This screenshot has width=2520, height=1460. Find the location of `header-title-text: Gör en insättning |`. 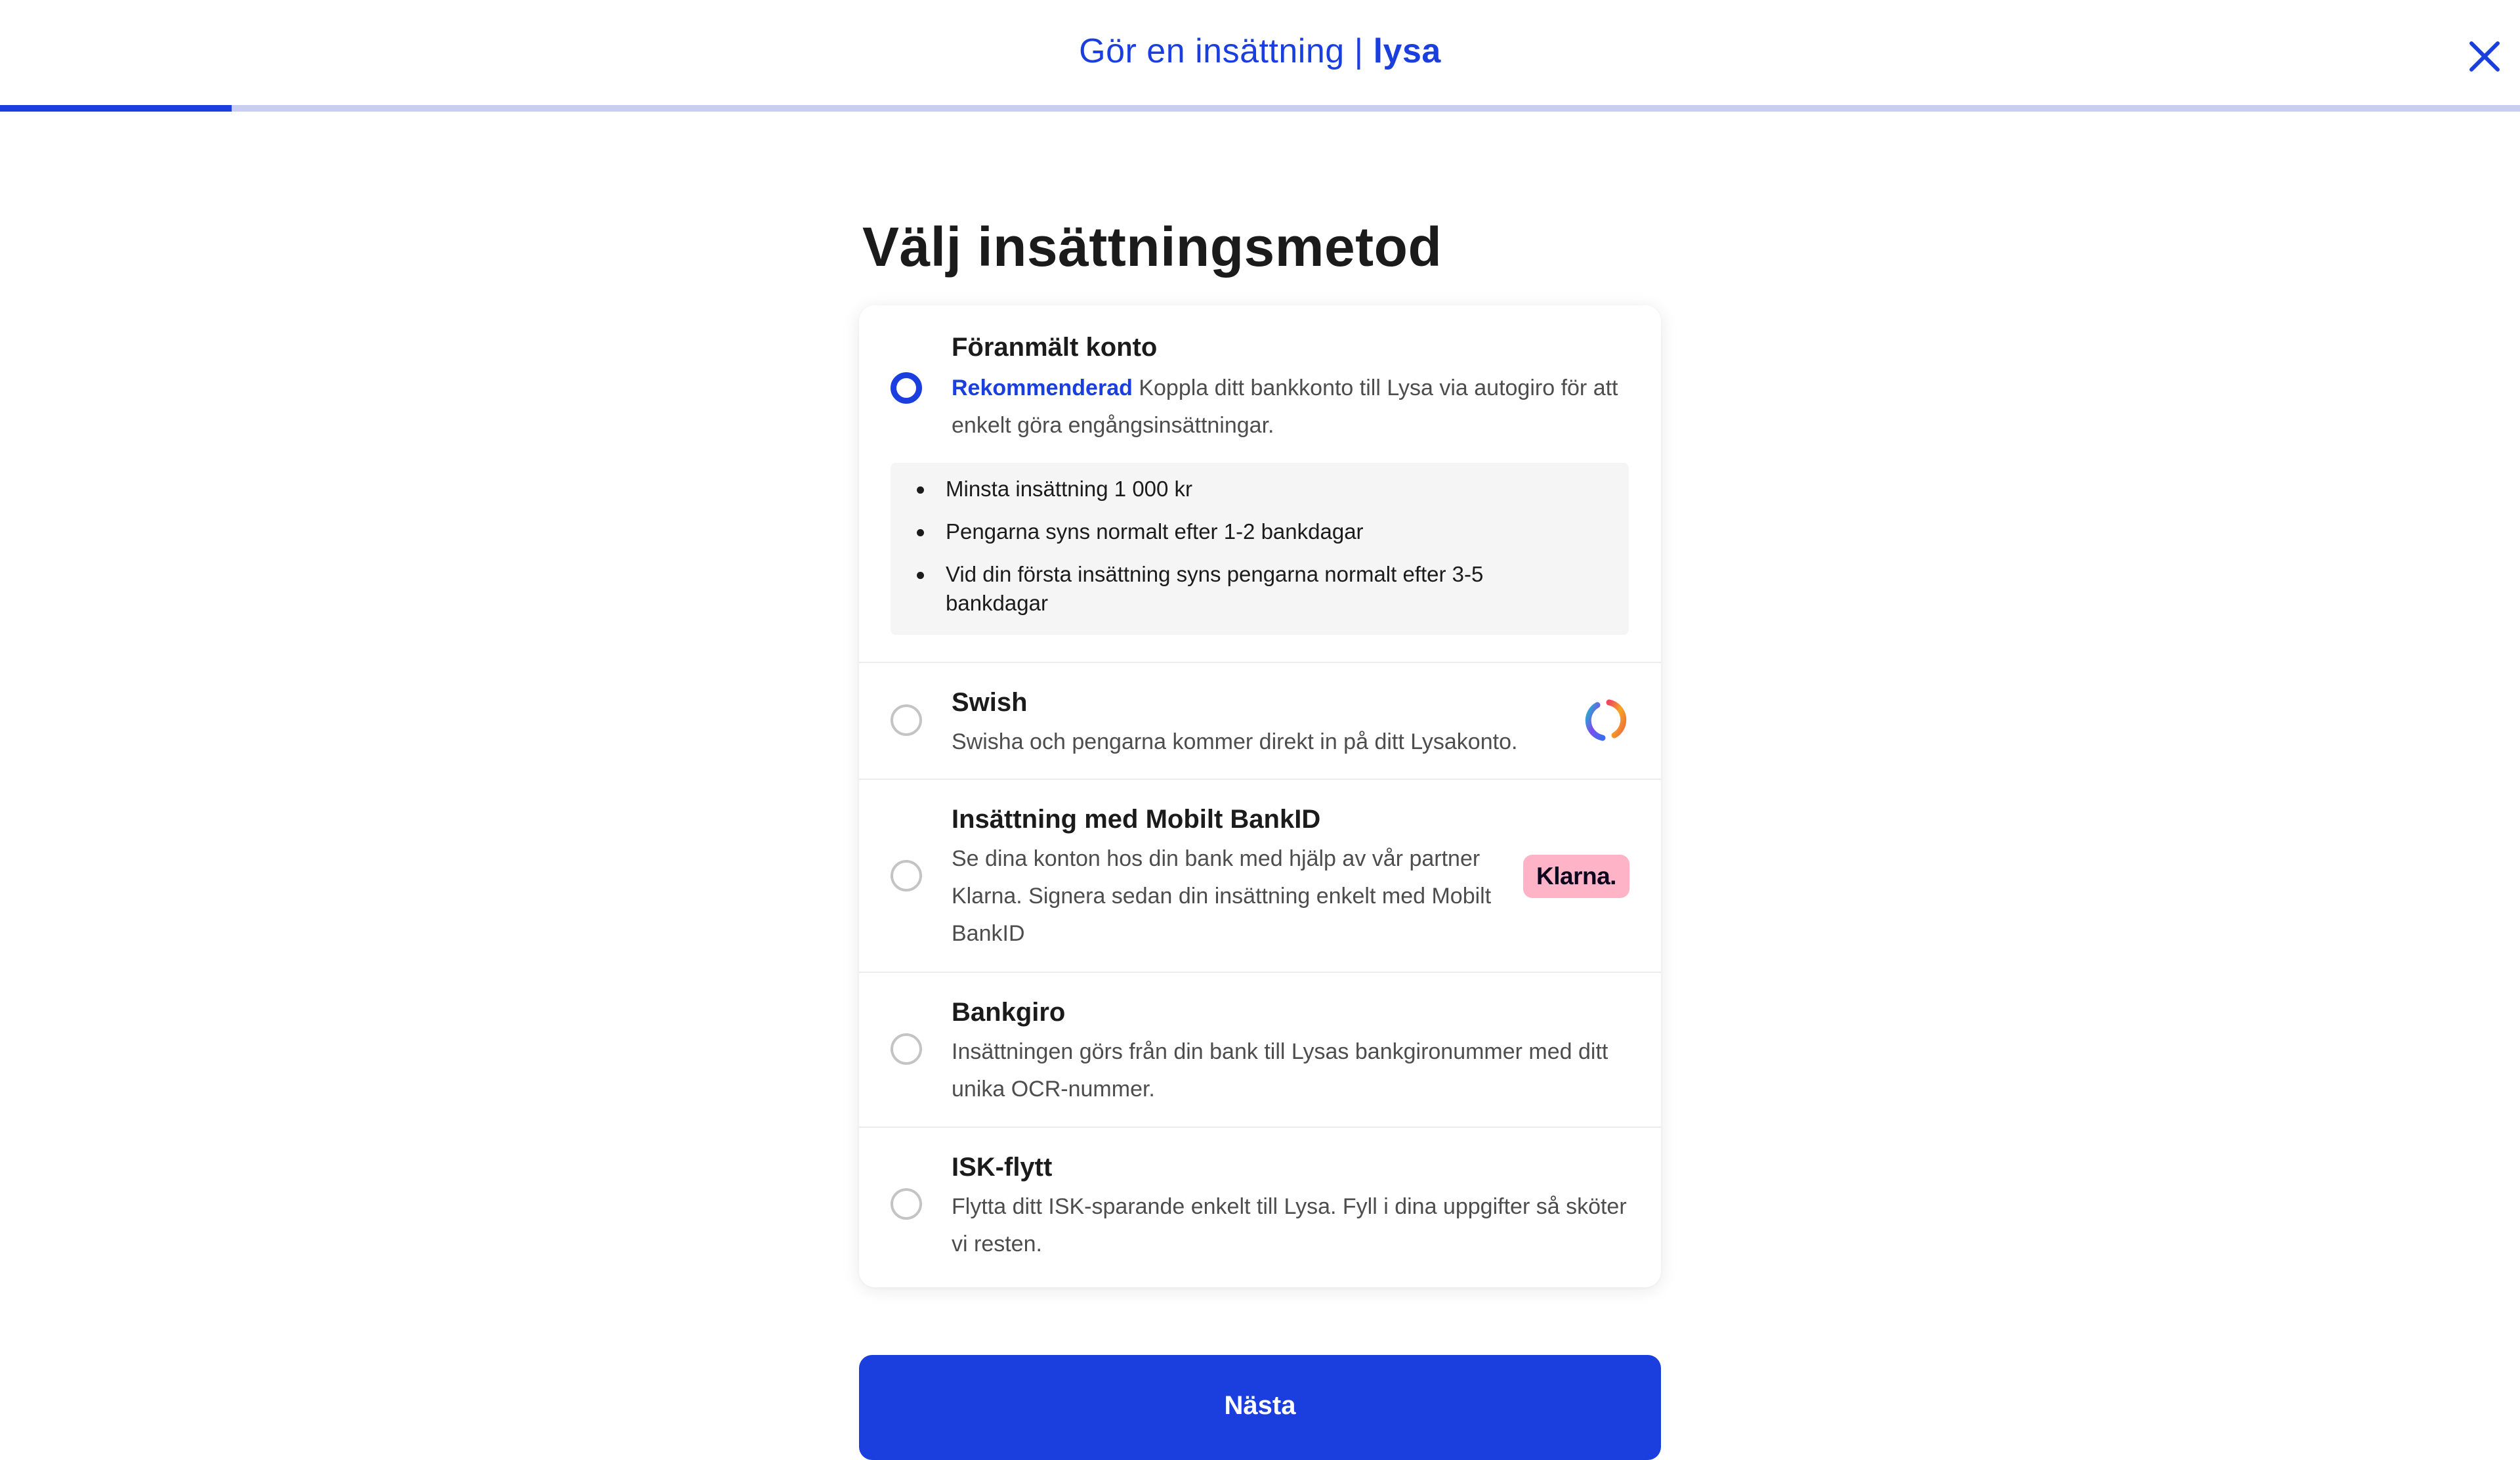

header-title-text: Gör en insättning | is located at coordinates (1221, 51).